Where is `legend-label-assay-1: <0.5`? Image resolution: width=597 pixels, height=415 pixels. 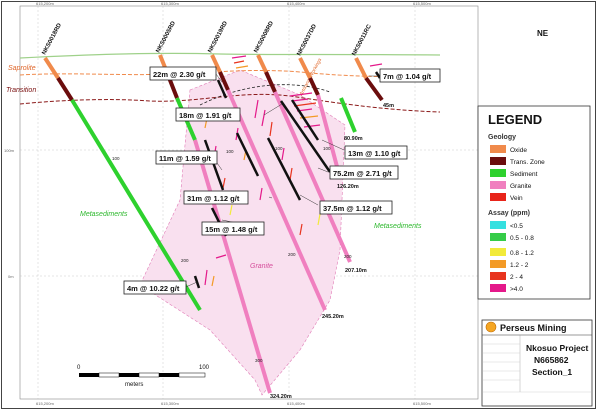
legend-label-assay-1: <0.5 is located at coordinates (516, 226).